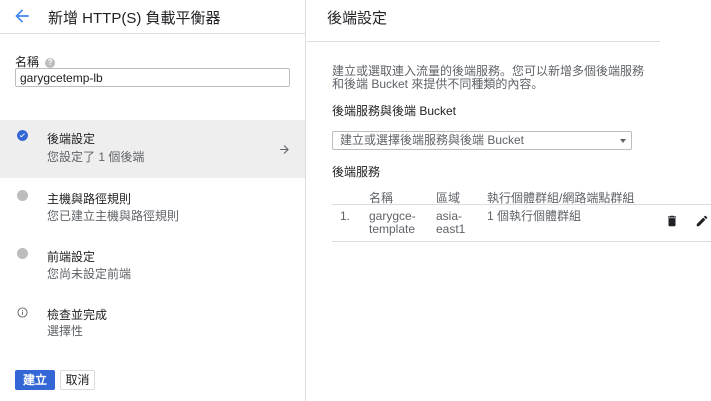  I want to click on back-arrow-icon, so click(22, 16).